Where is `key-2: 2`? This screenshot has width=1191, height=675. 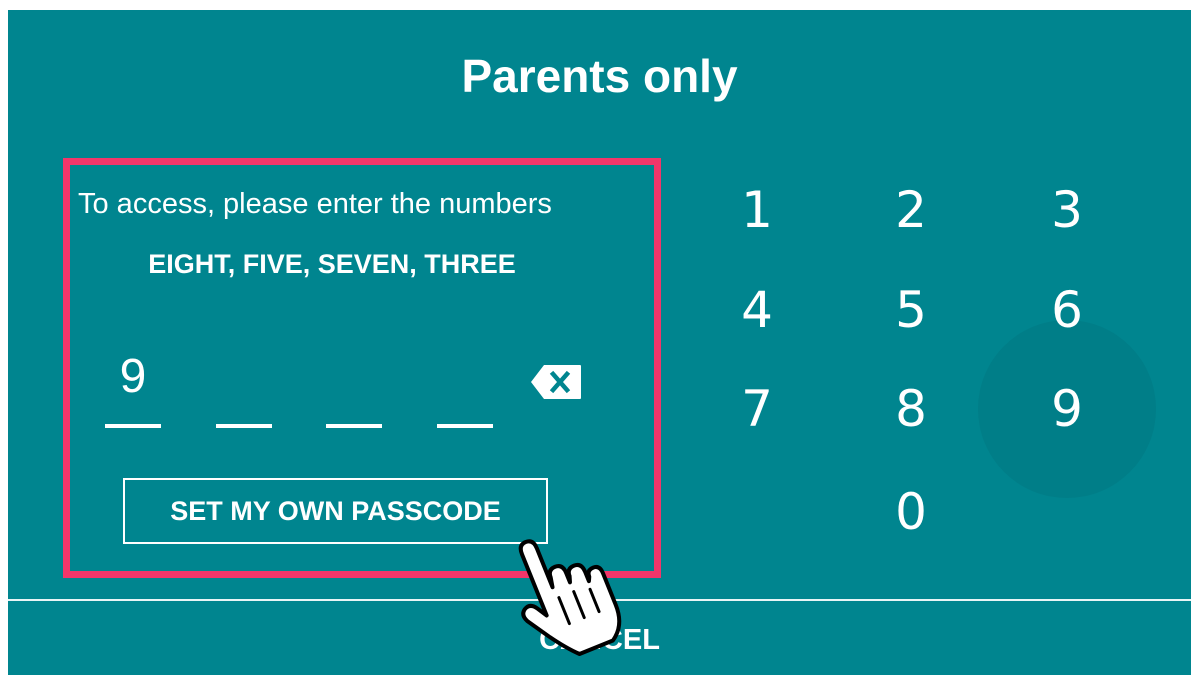
key-2: 2 is located at coordinates (911, 210).